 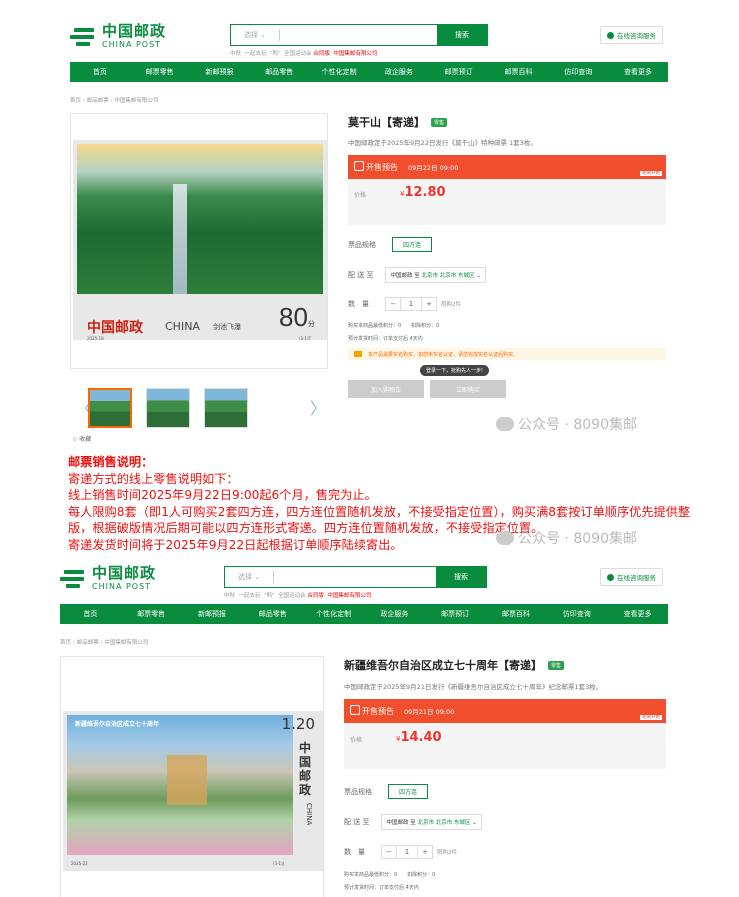 What do you see at coordinates (115, 328) in the screenshot?
I see `stamp-country: 中国邮政` at bounding box center [115, 328].